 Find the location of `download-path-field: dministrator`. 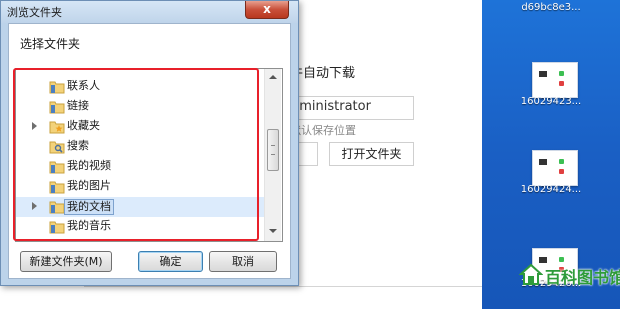

download-path-field: dministrator is located at coordinates (350, 108).